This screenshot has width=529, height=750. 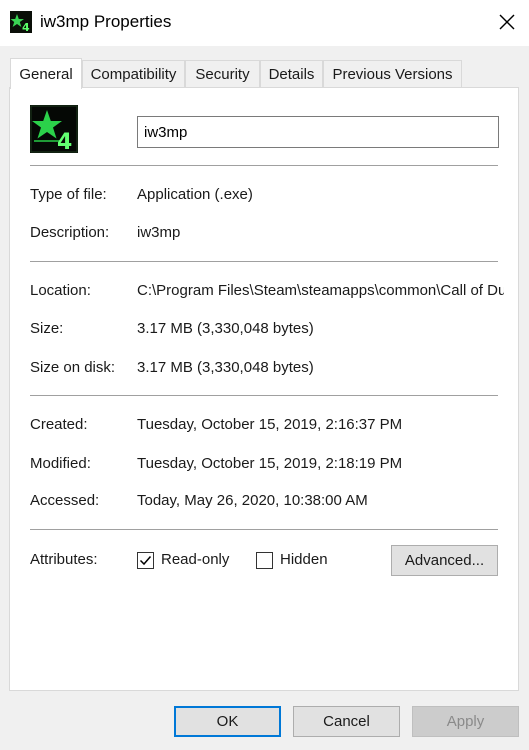 What do you see at coordinates (227, 721) in the screenshot?
I see `ok-button: OK` at bounding box center [227, 721].